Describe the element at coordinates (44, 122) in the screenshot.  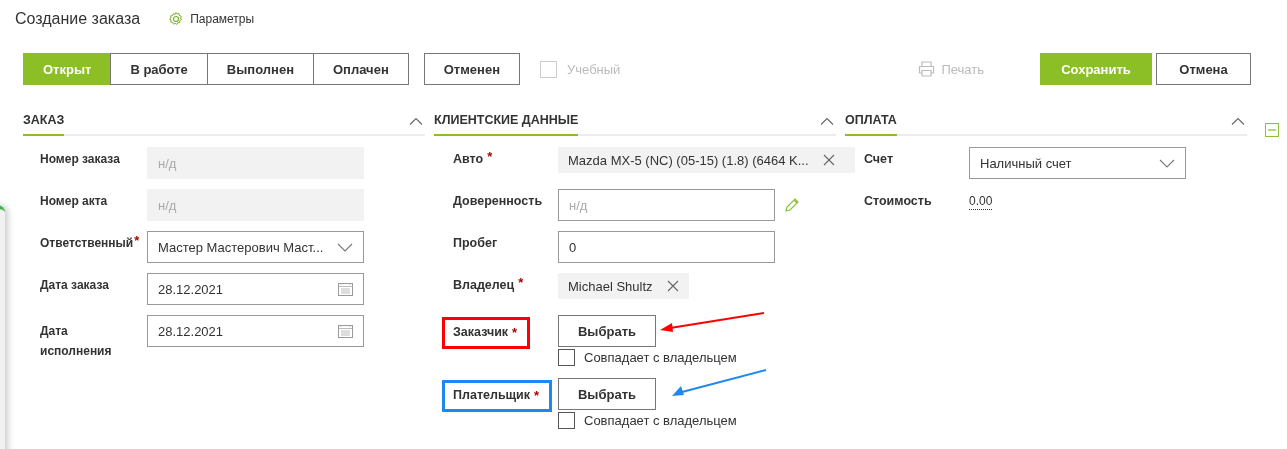
I see `section-title: ЗАКАЗ` at that location.